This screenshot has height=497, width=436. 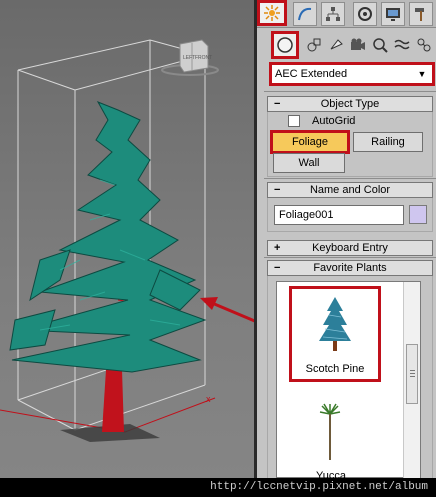 I want to click on favorite-plants-title: Favorite Plants, so click(x=350, y=268).